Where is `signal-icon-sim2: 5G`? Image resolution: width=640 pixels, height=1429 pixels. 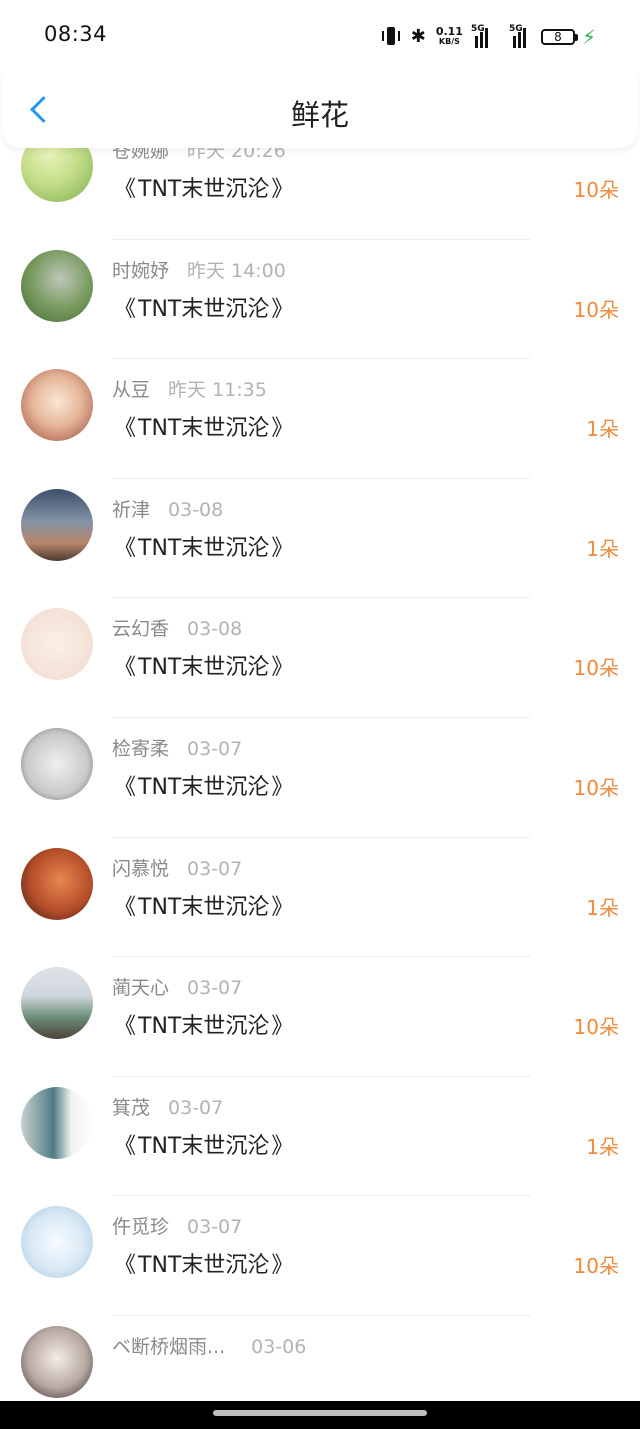 signal-icon-sim2: 5G is located at coordinates (519, 36).